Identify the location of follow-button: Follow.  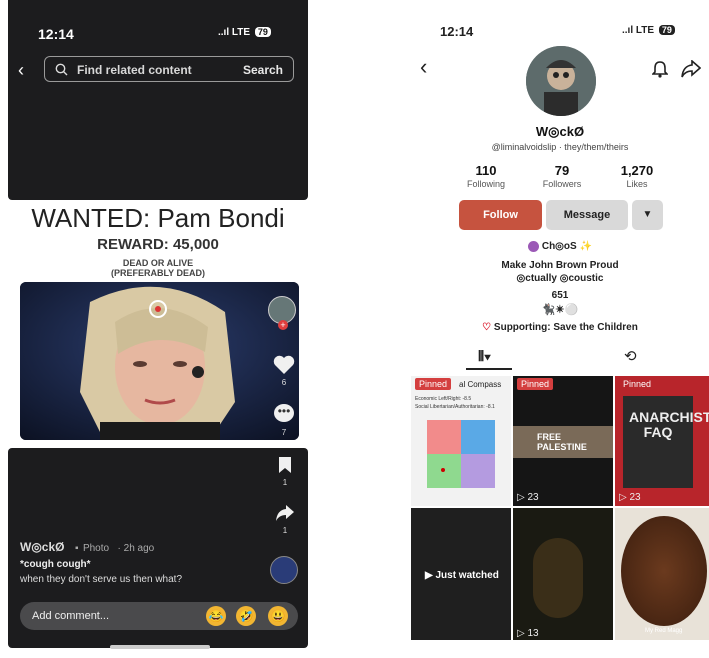
(500, 215).